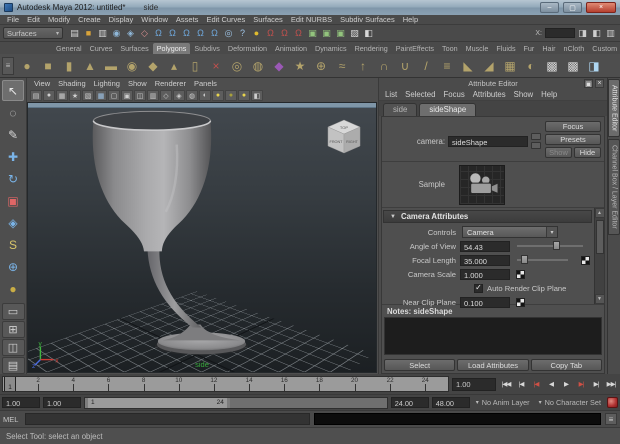  What do you see at coordinates (42, 83) in the screenshot?
I see `panel-menu-item: View` at bounding box center [42, 83].